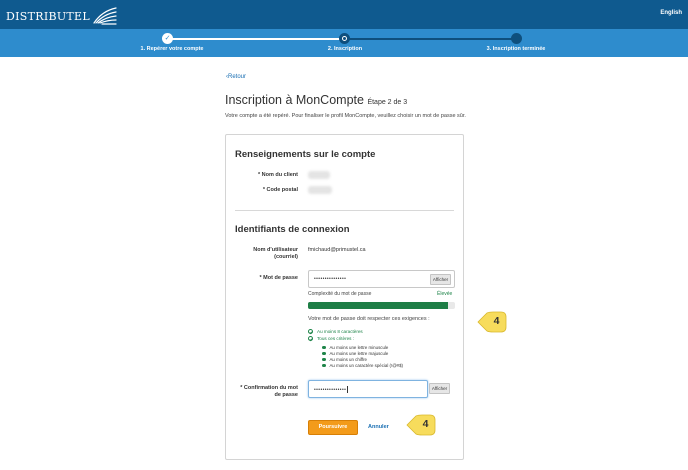 The image size is (688, 470). I want to click on criteria-item: Au moins un chiffre, so click(344, 359).